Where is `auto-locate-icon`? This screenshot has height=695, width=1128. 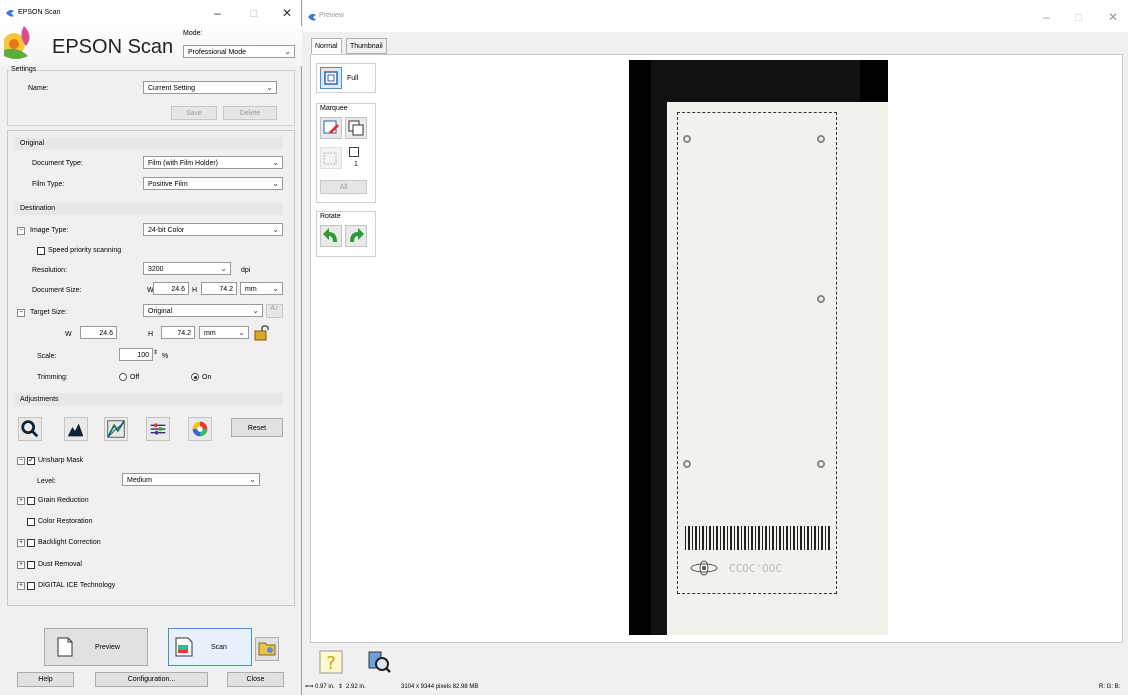
auto-locate-icon is located at coordinates (331, 127).